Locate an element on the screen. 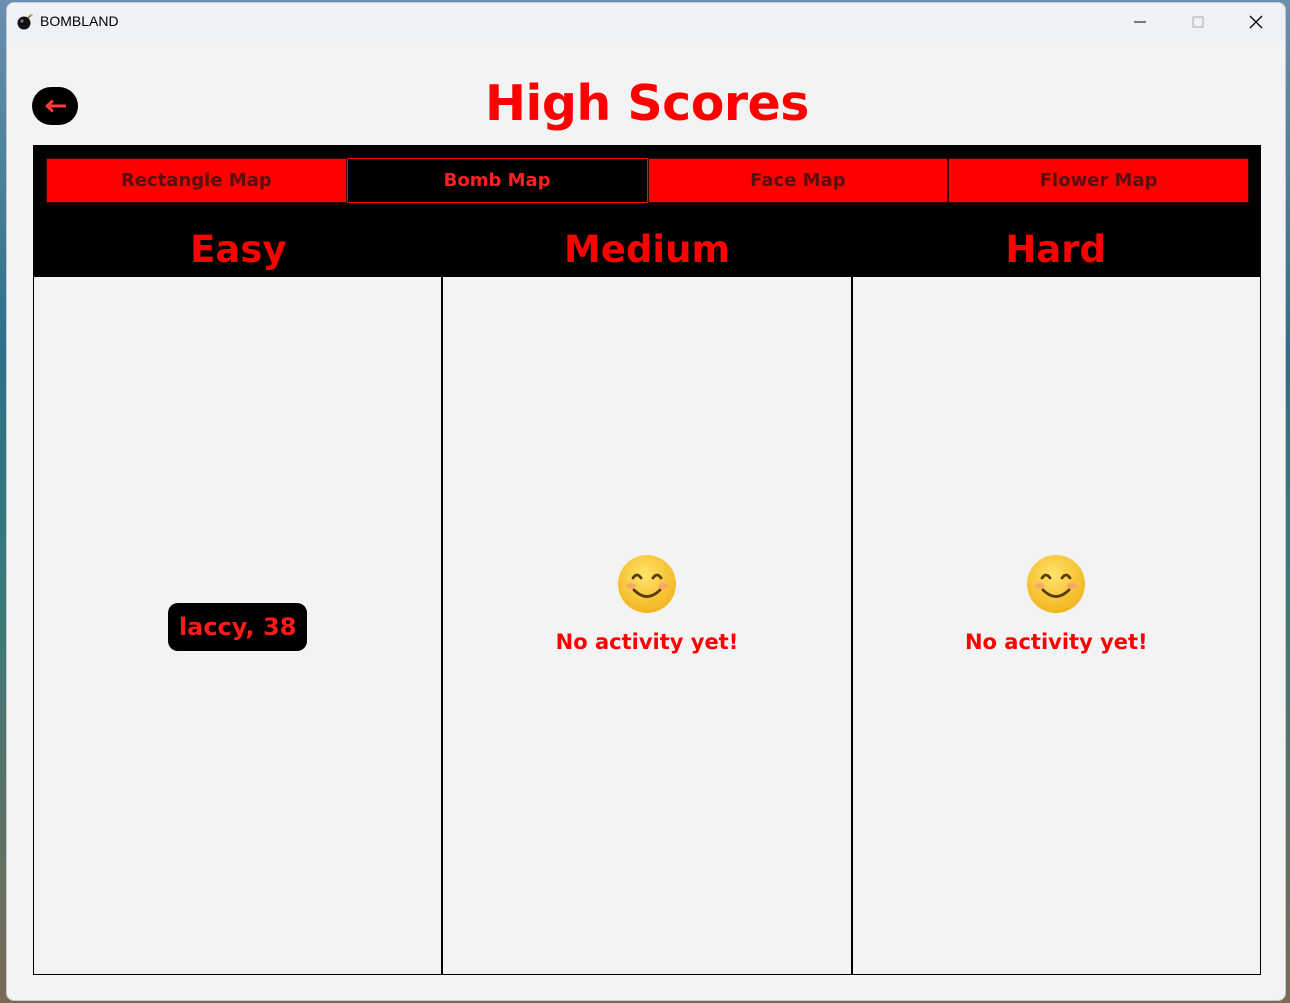 This screenshot has width=1290, height=1003. close-button is located at coordinates (1256, 22).